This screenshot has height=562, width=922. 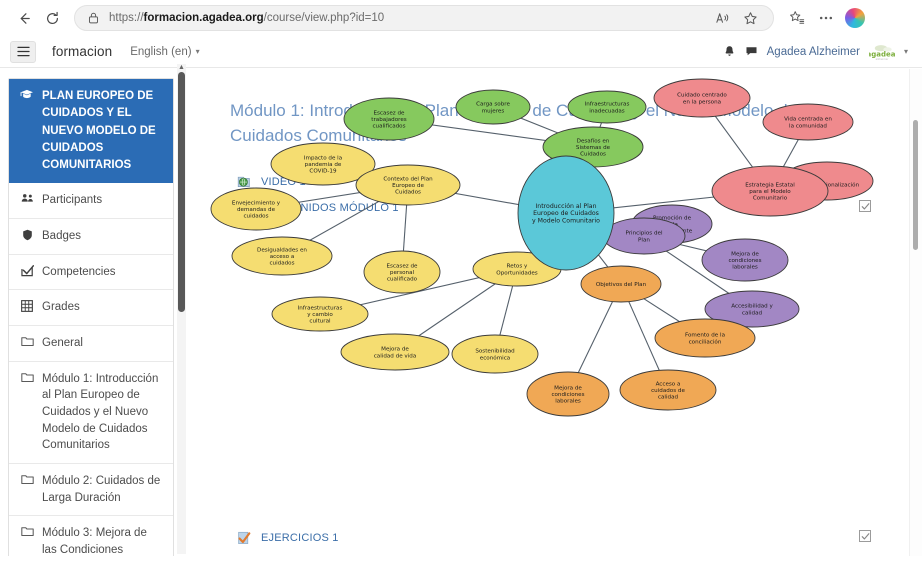 I want to click on mindmap-node: Promoción de vida independiente, so click(x=672, y=224).